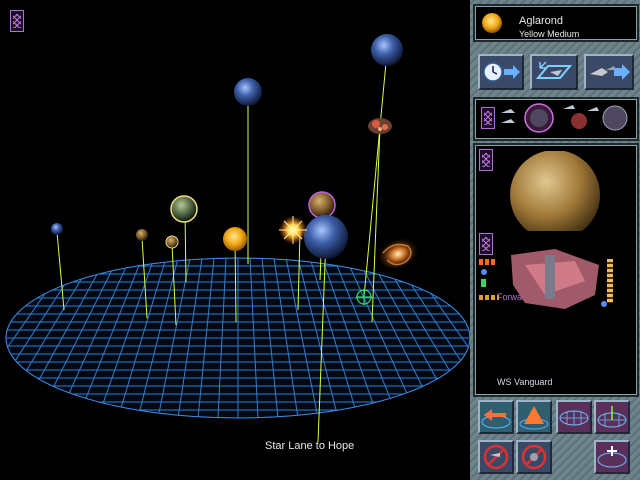 The image size is (640, 480). What do you see at coordinates (387, 50) in the screenshot?
I see `planet-blue-top` at bounding box center [387, 50].